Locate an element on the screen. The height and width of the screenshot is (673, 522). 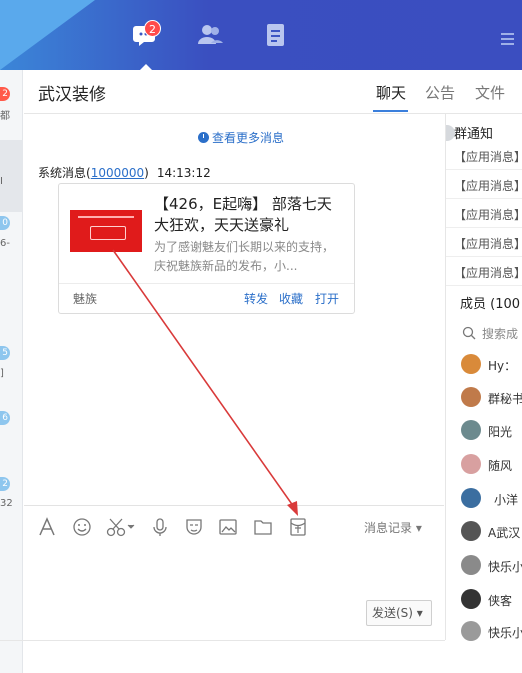
topbar-decoration is located at coordinates (47, 35).